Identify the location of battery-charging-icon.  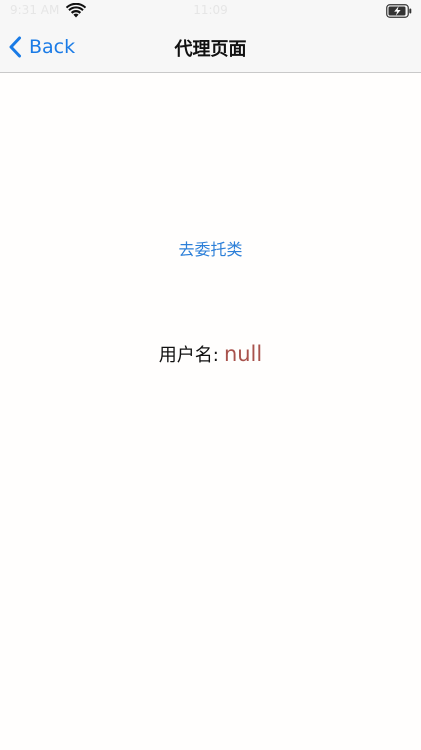
(399, 11).